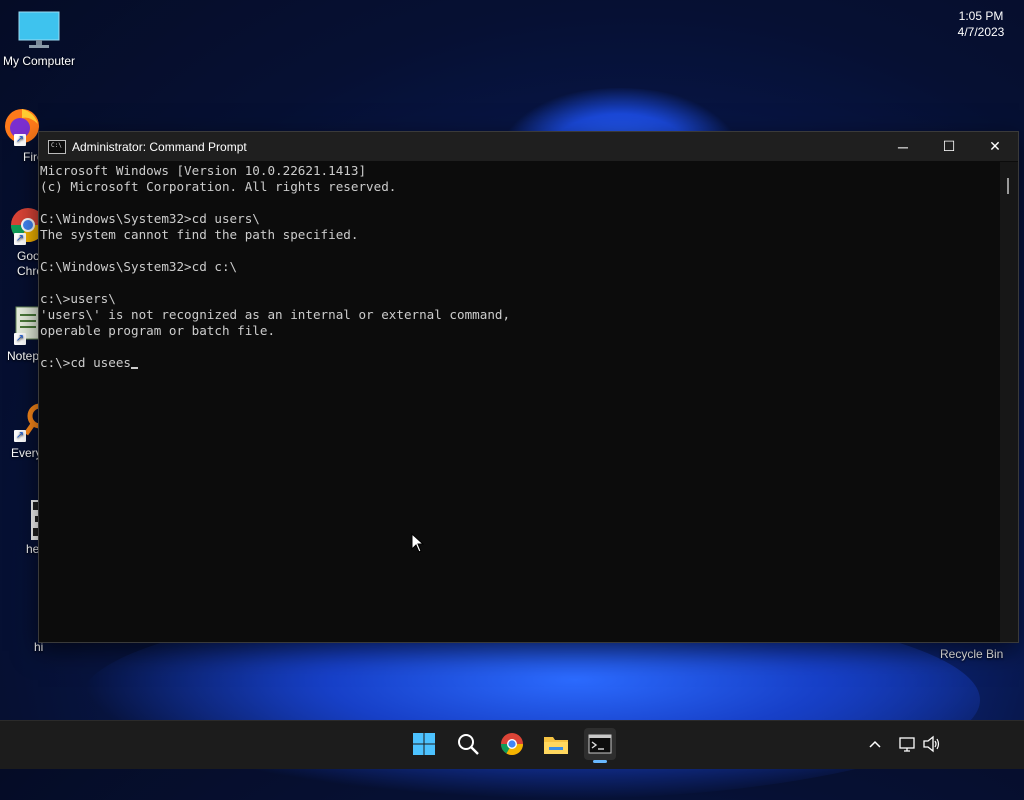 This screenshot has height=800, width=1024. I want to click on recycle-bin-label: Recycle Bin, so click(971, 654).